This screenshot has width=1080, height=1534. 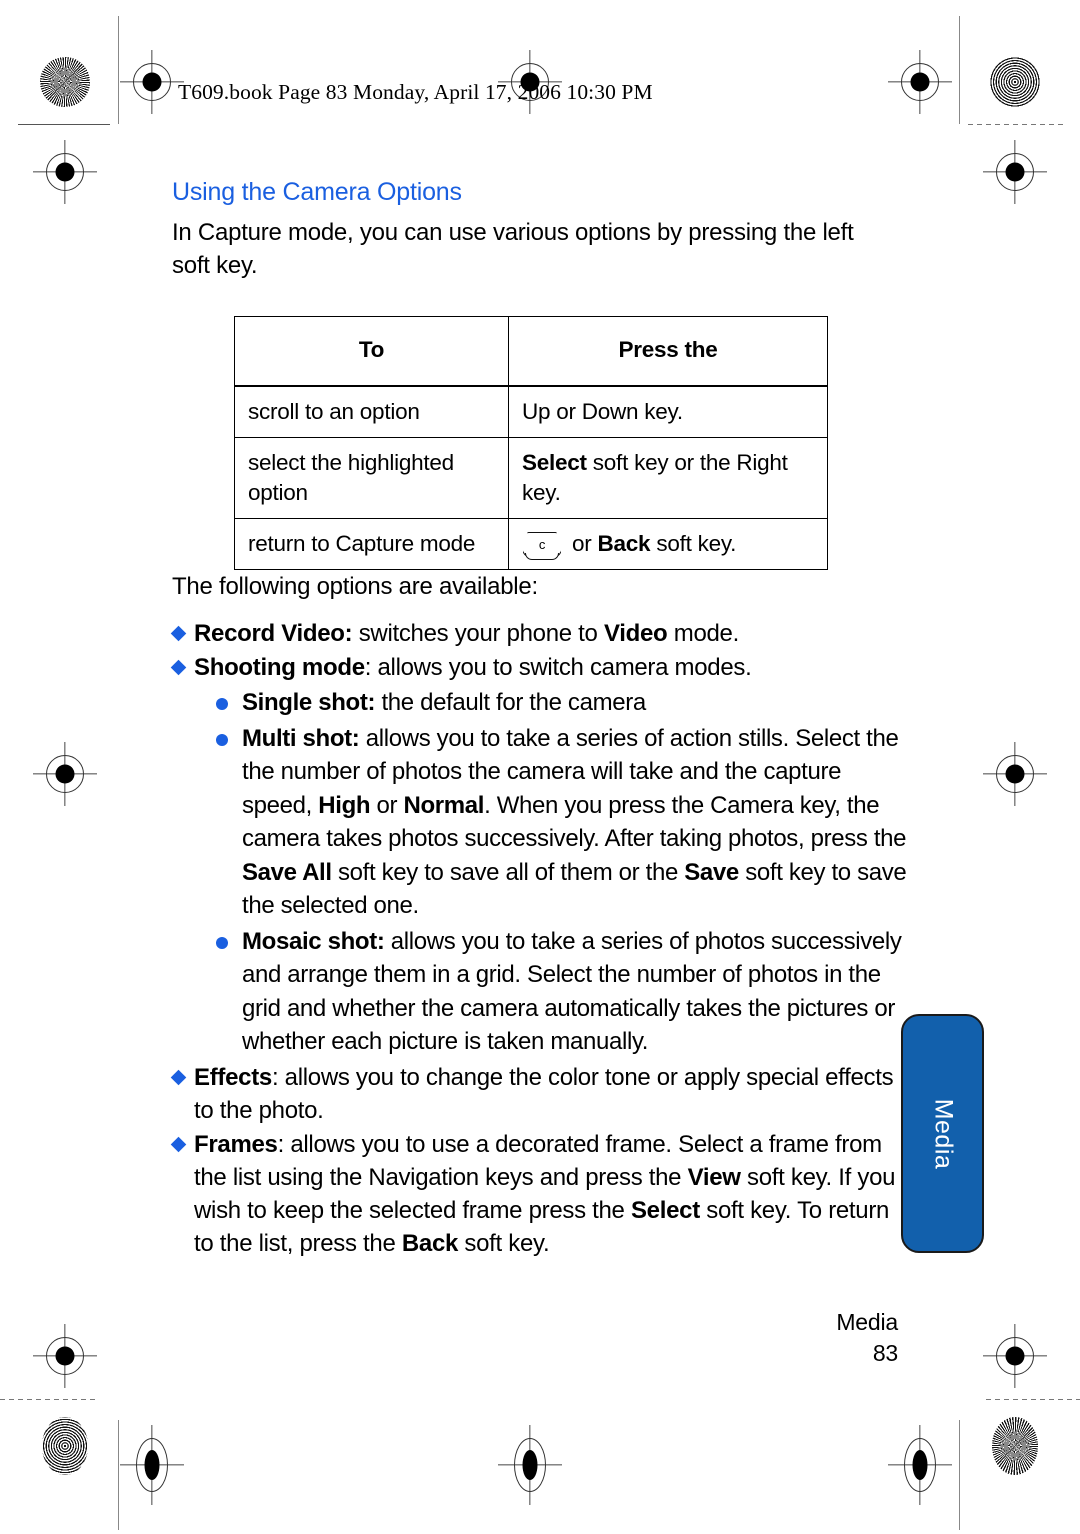 I want to click on suboption-emphasis-high: High, so click(x=344, y=805).